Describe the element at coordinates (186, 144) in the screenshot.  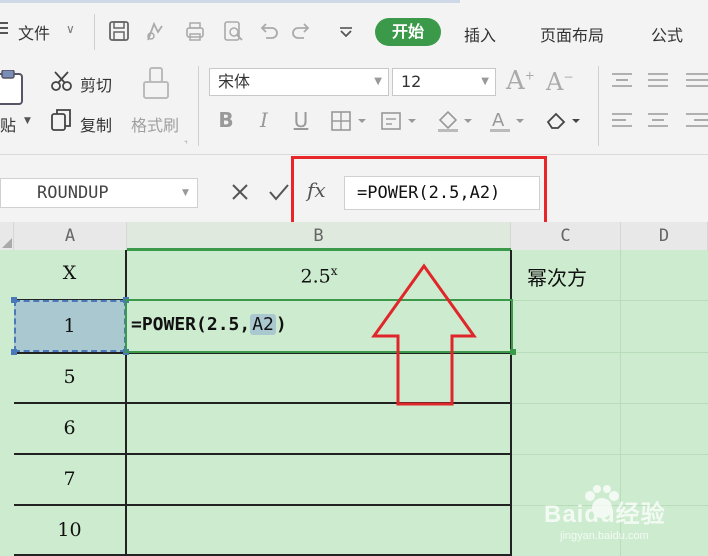
I see `clipboard-expand-icon: ⌝` at that location.